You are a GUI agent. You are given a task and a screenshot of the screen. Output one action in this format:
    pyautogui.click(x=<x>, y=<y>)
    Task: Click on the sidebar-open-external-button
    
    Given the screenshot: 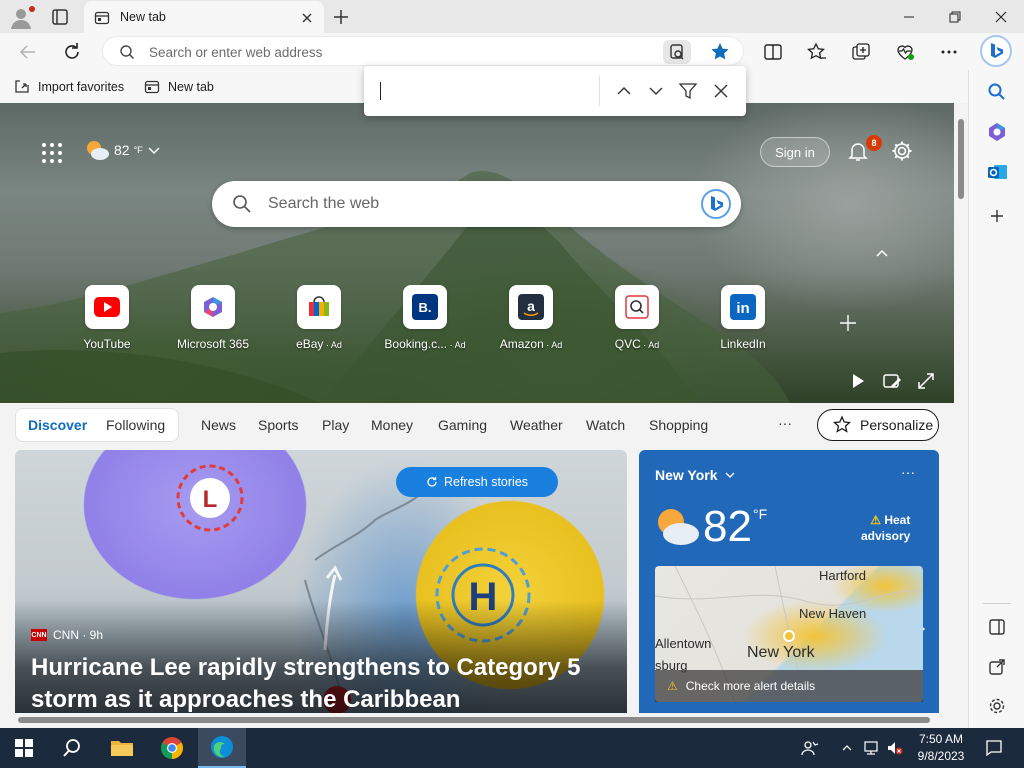 What is the action you would take?
    pyautogui.click(x=997, y=667)
    